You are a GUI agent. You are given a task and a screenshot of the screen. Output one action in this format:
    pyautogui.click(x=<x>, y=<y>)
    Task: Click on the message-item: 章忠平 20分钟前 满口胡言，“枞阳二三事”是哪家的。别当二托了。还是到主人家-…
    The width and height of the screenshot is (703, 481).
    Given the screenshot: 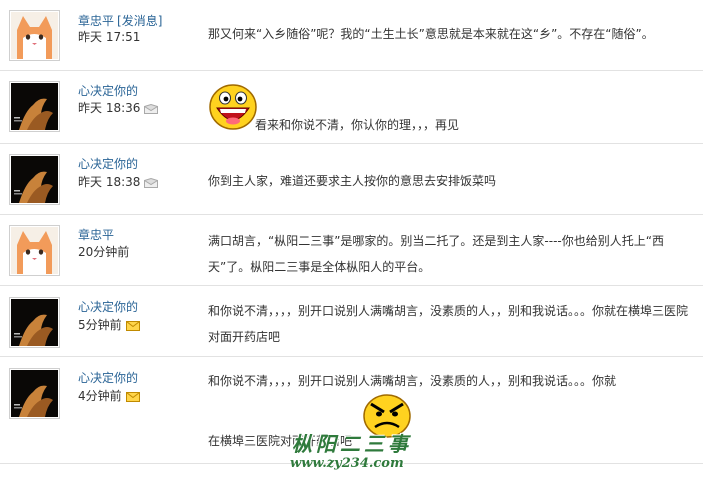 What is the action you would take?
    pyautogui.click(x=351, y=250)
    